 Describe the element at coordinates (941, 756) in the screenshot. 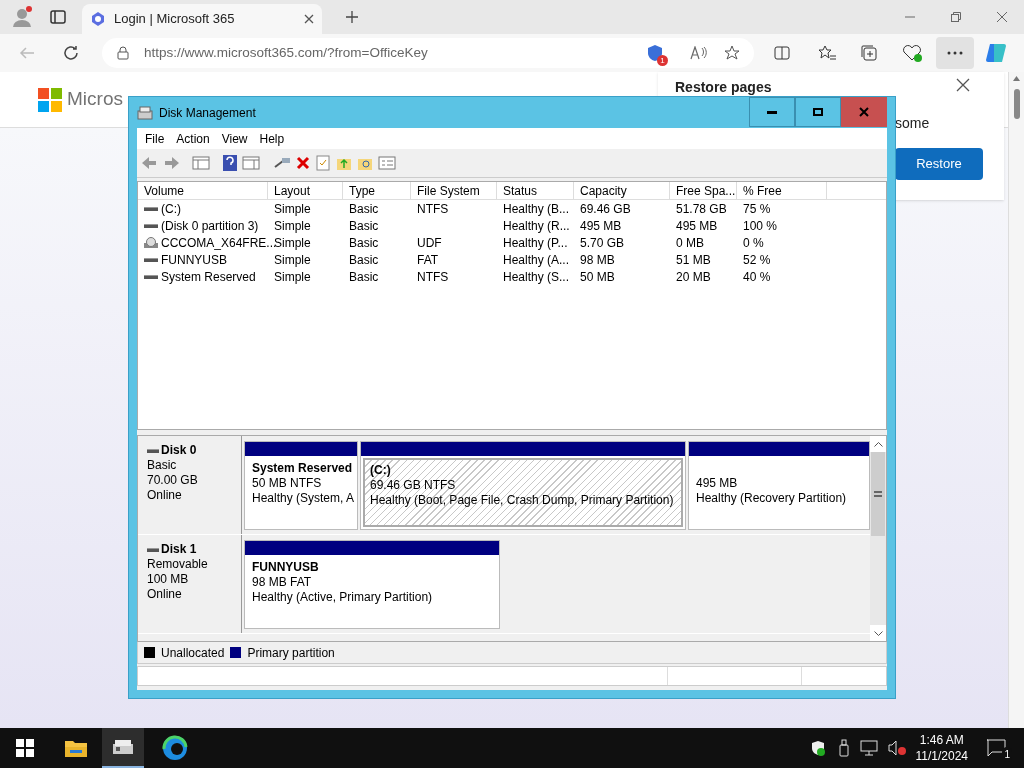

I see `clock-date: 11/1/2024` at that location.